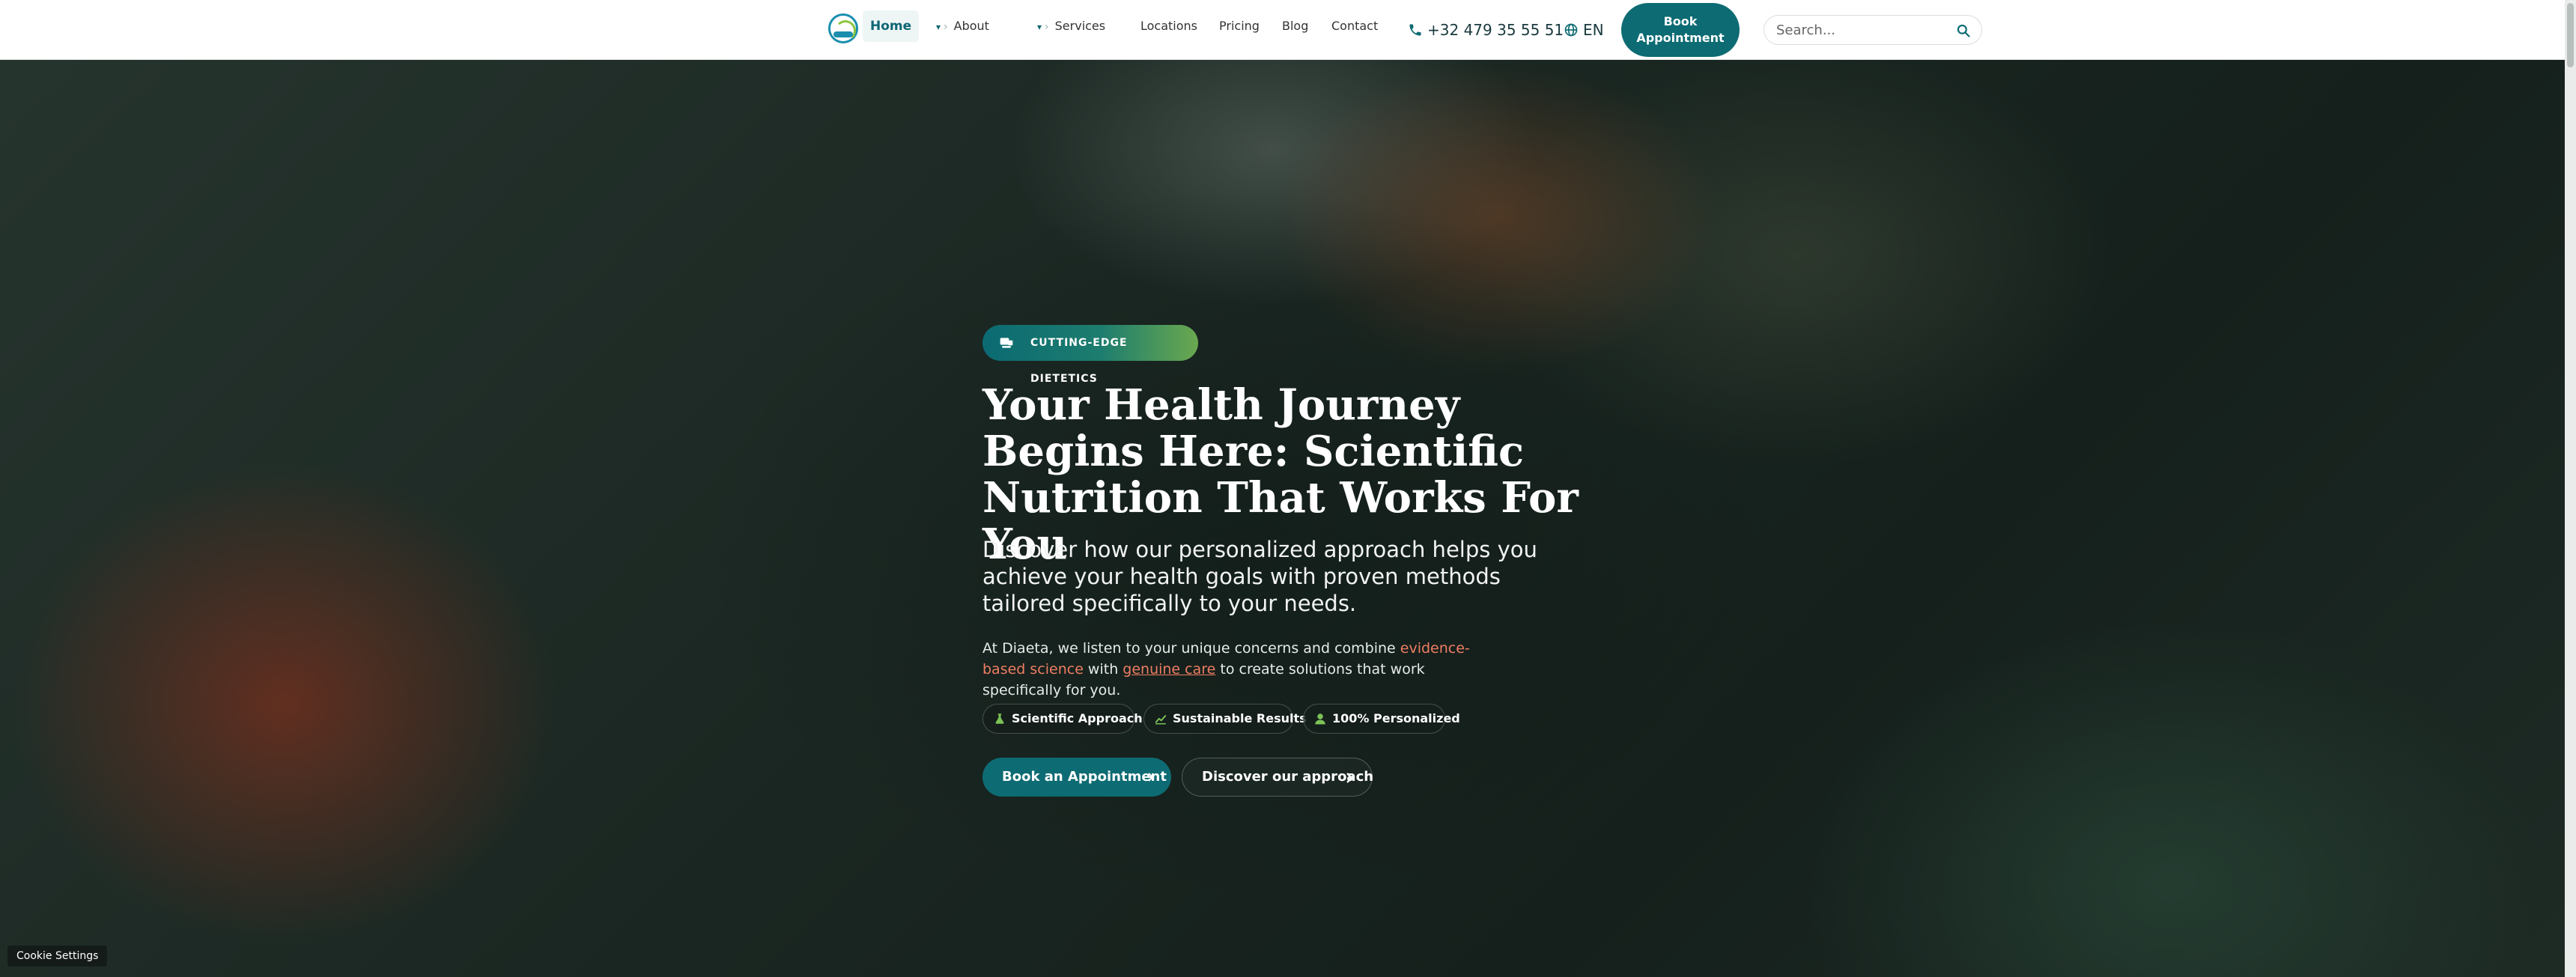 This screenshot has height=977, width=2576. What do you see at coordinates (1349, 778) in the screenshot?
I see `chevron-right-icon` at bounding box center [1349, 778].